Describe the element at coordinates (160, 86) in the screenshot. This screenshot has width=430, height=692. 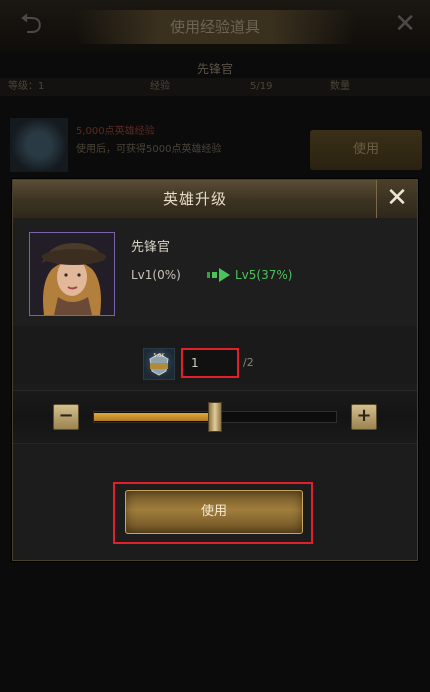
I see `info-exp: 经验` at that location.